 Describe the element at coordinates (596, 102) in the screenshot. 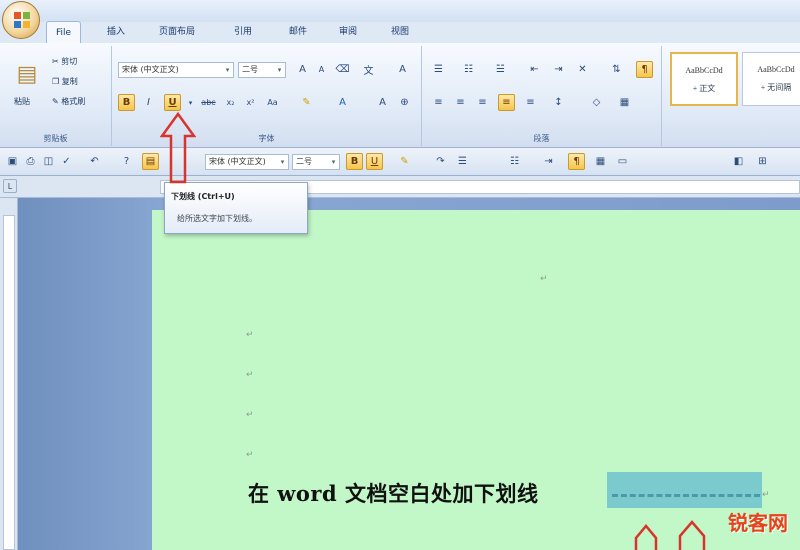

I see `shading-icon: ◇` at that location.